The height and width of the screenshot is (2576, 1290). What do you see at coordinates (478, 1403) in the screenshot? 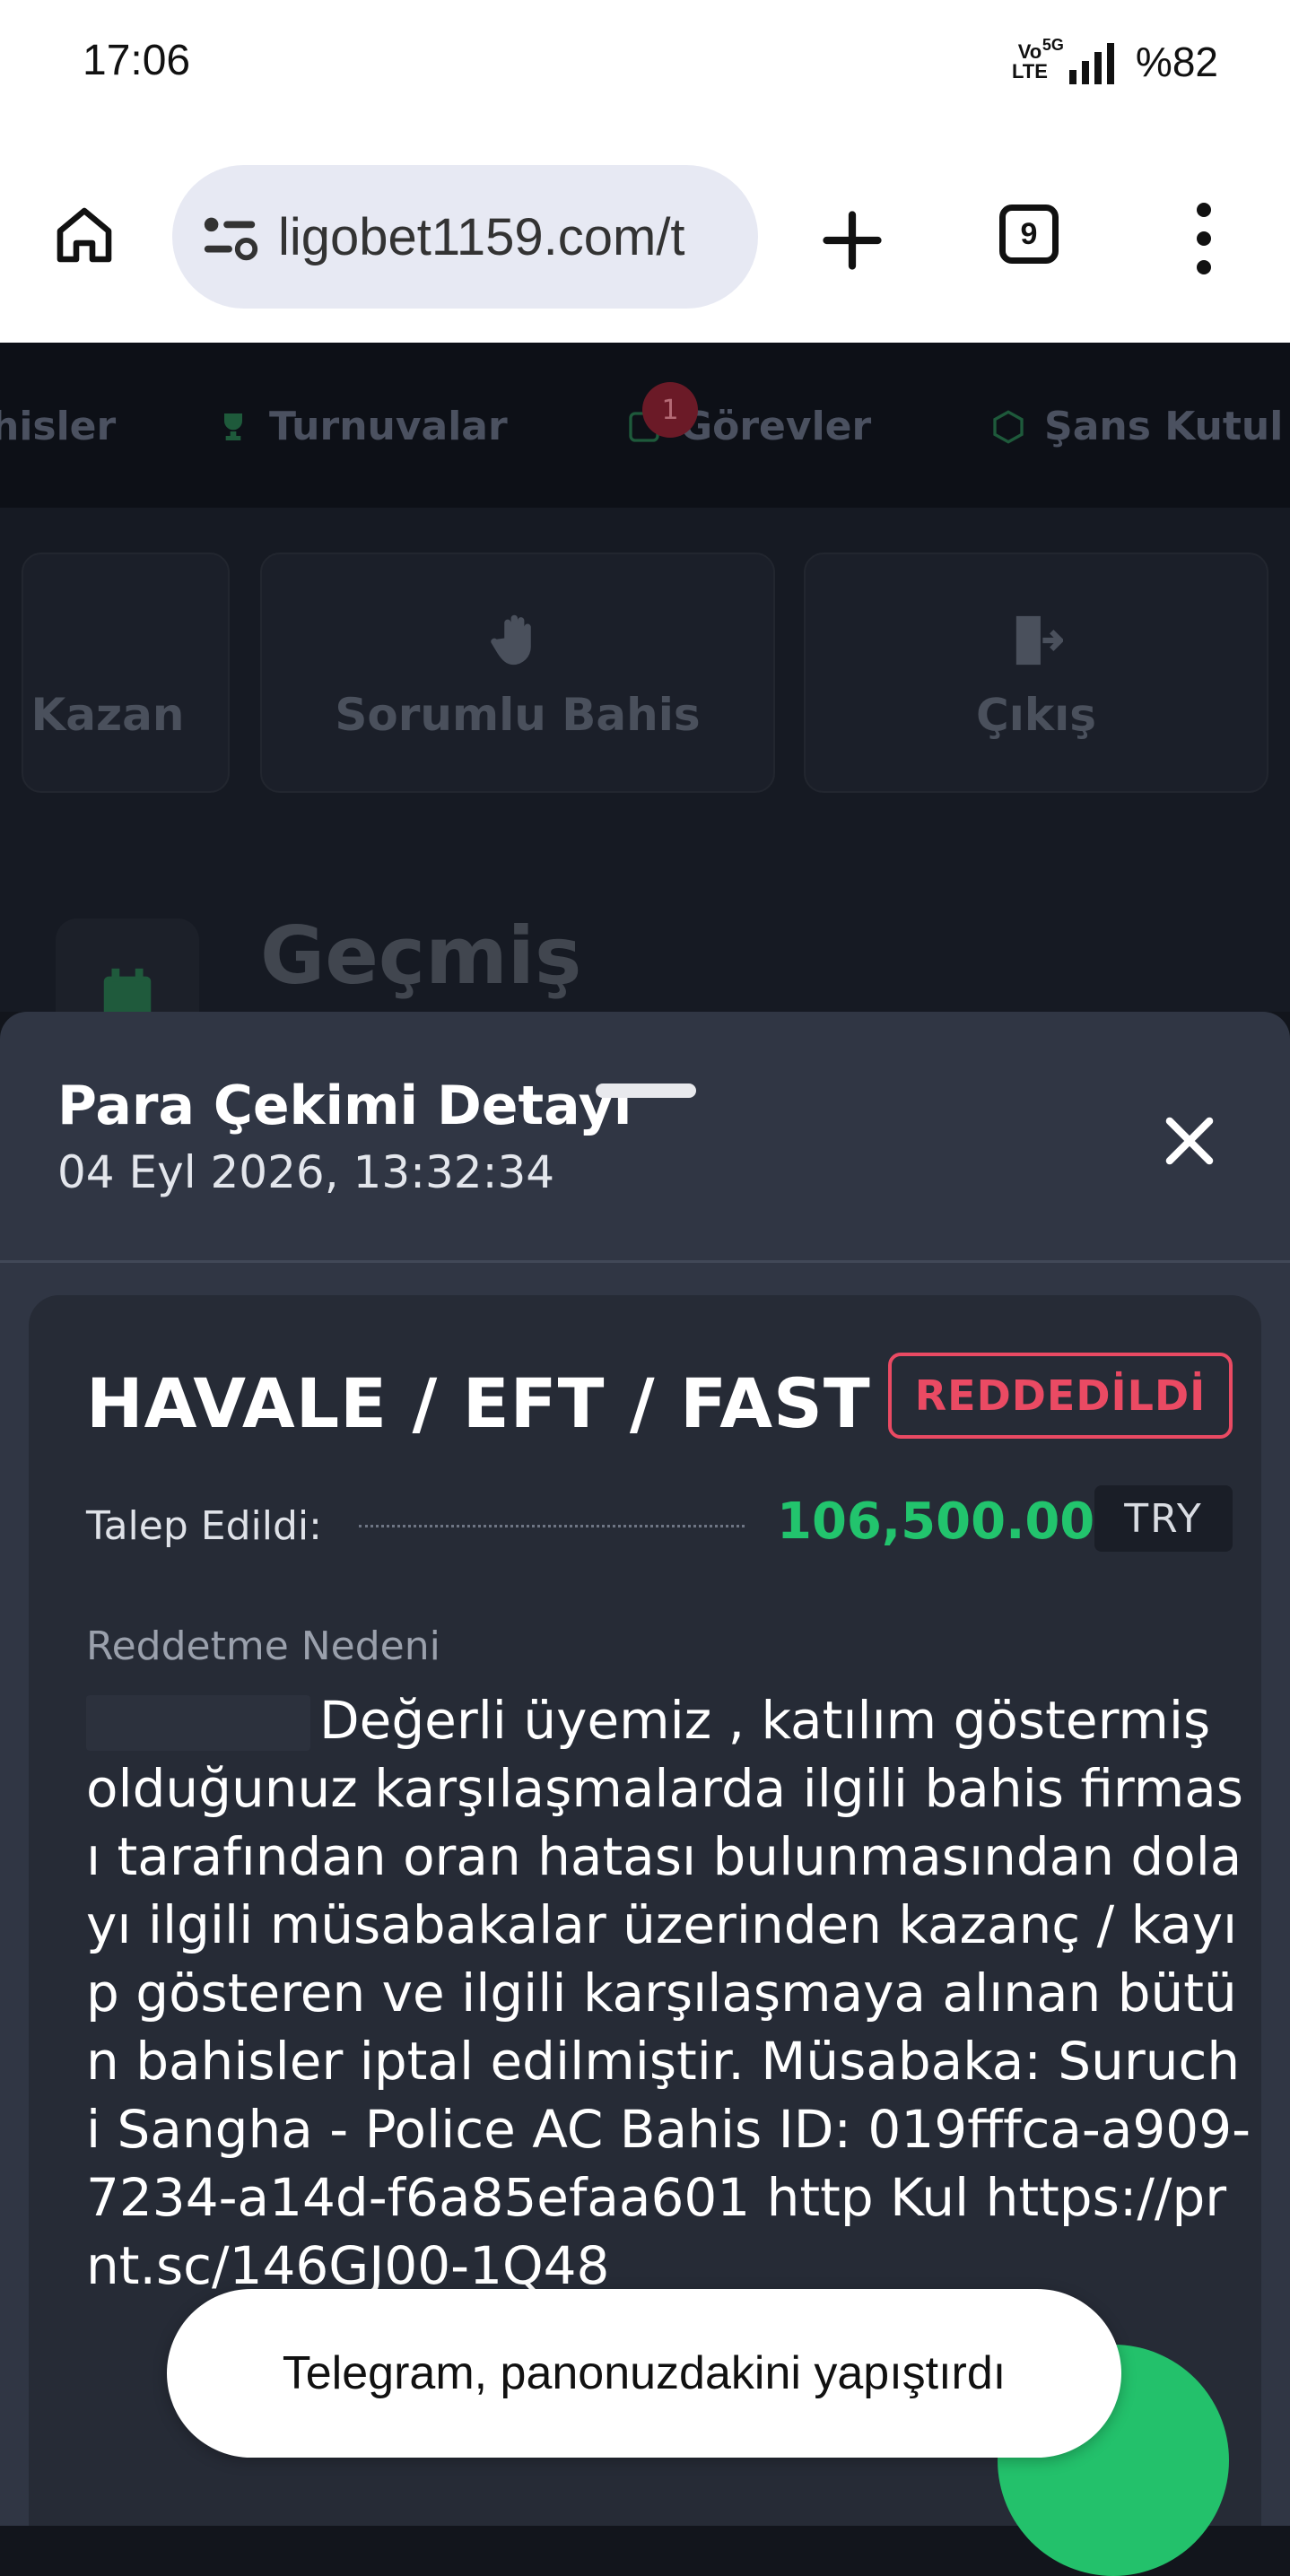
I see `payment-method: HAVALE / EFT / FAST` at bounding box center [478, 1403].